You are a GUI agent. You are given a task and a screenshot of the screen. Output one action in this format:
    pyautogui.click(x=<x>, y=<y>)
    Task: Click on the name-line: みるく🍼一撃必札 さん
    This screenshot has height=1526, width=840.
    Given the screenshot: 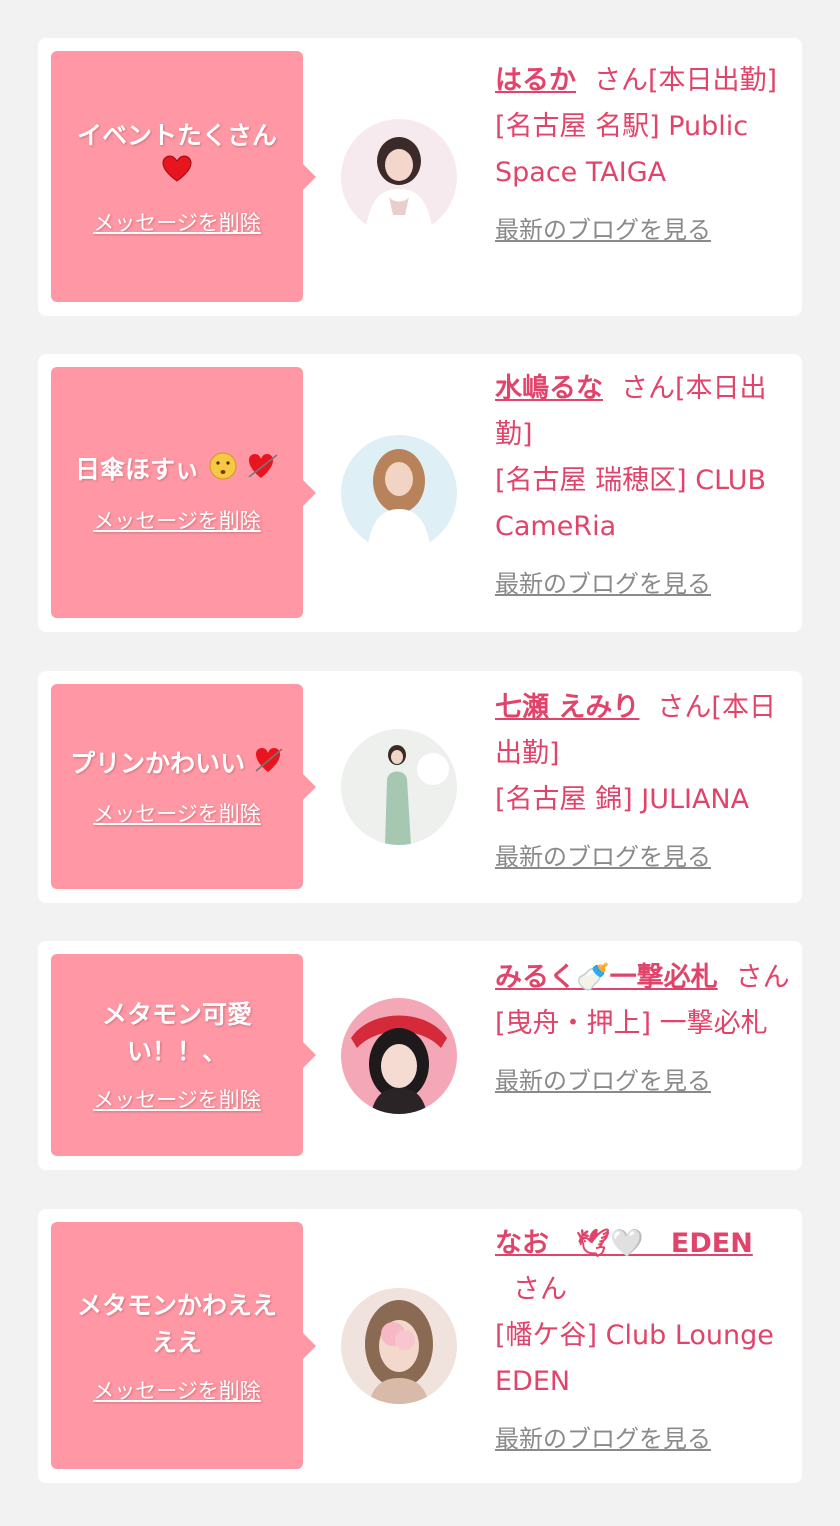 What is the action you would take?
    pyautogui.click(x=645, y=978)
    